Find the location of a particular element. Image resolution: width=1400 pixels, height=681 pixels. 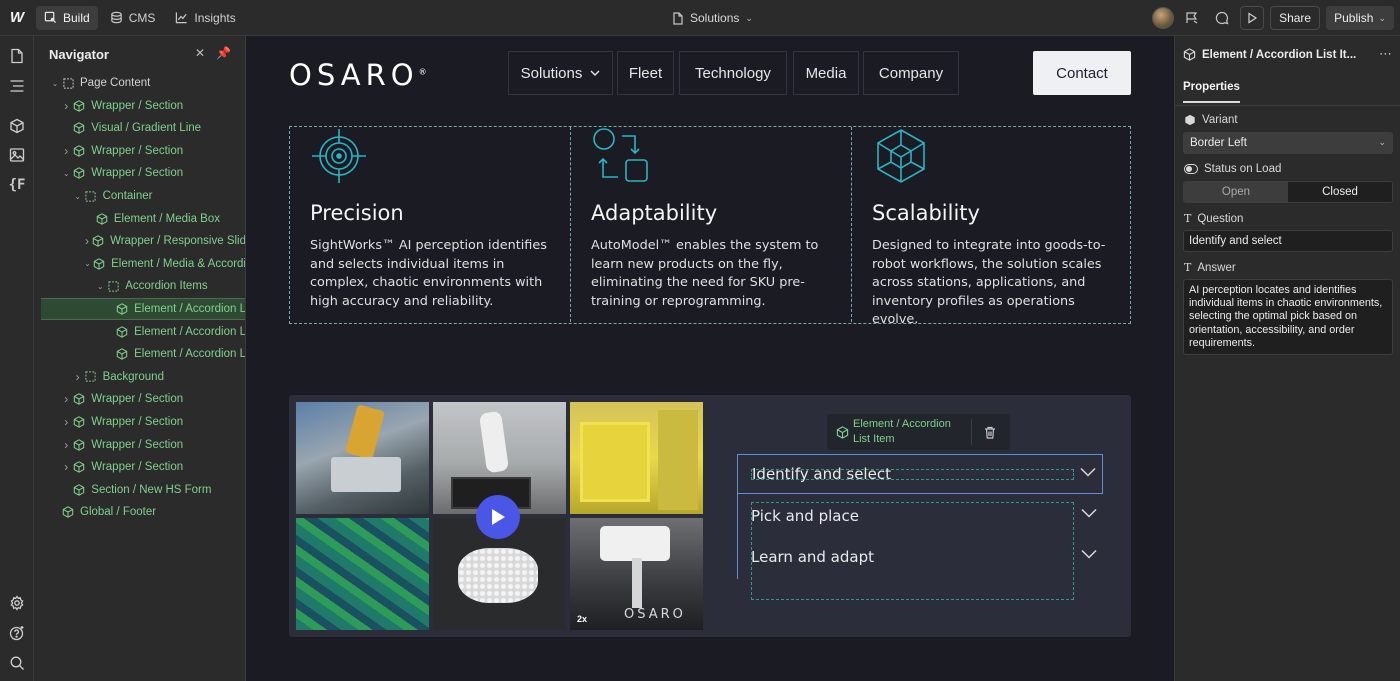

site-menu-solutions: Solutions is located at coordinates (560, 73).